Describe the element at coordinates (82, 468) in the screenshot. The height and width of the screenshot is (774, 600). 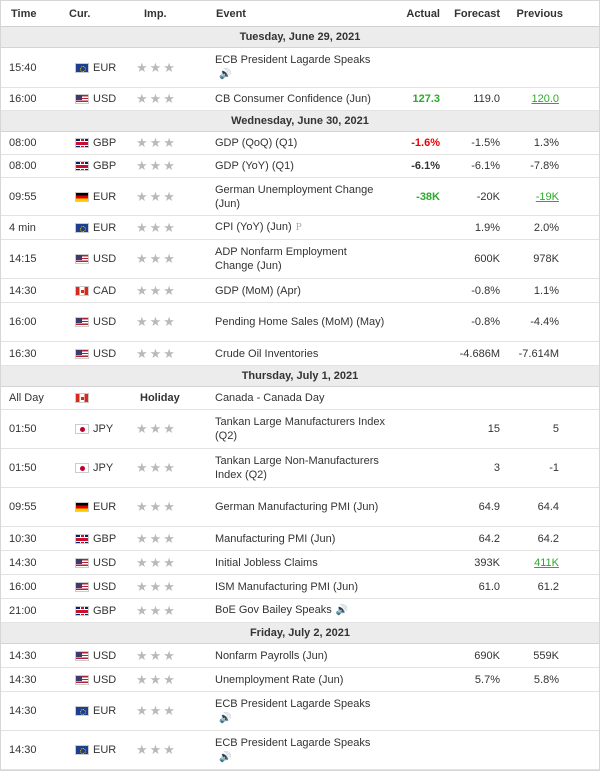
I see `jpy-flag-icon` at that location.